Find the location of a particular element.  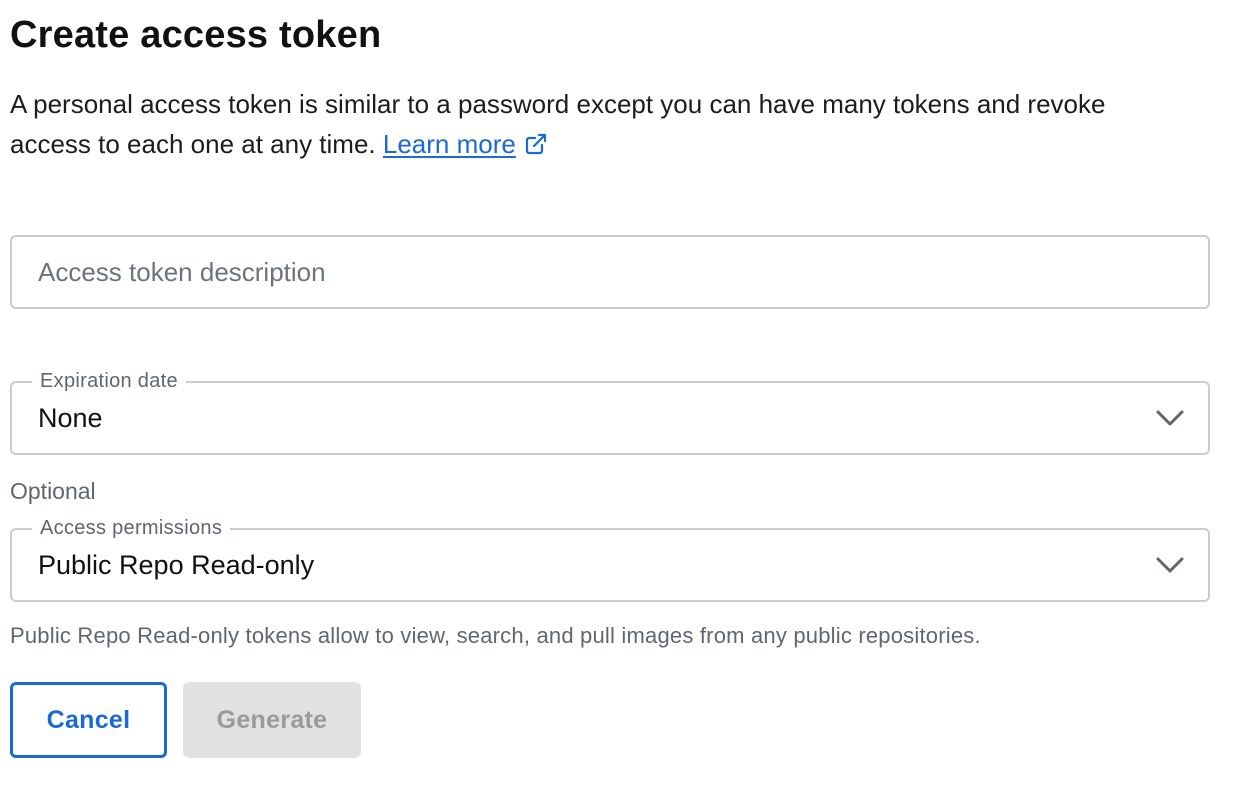

expiration-date-select: Expiration date None is located at coordinates (610, 411).